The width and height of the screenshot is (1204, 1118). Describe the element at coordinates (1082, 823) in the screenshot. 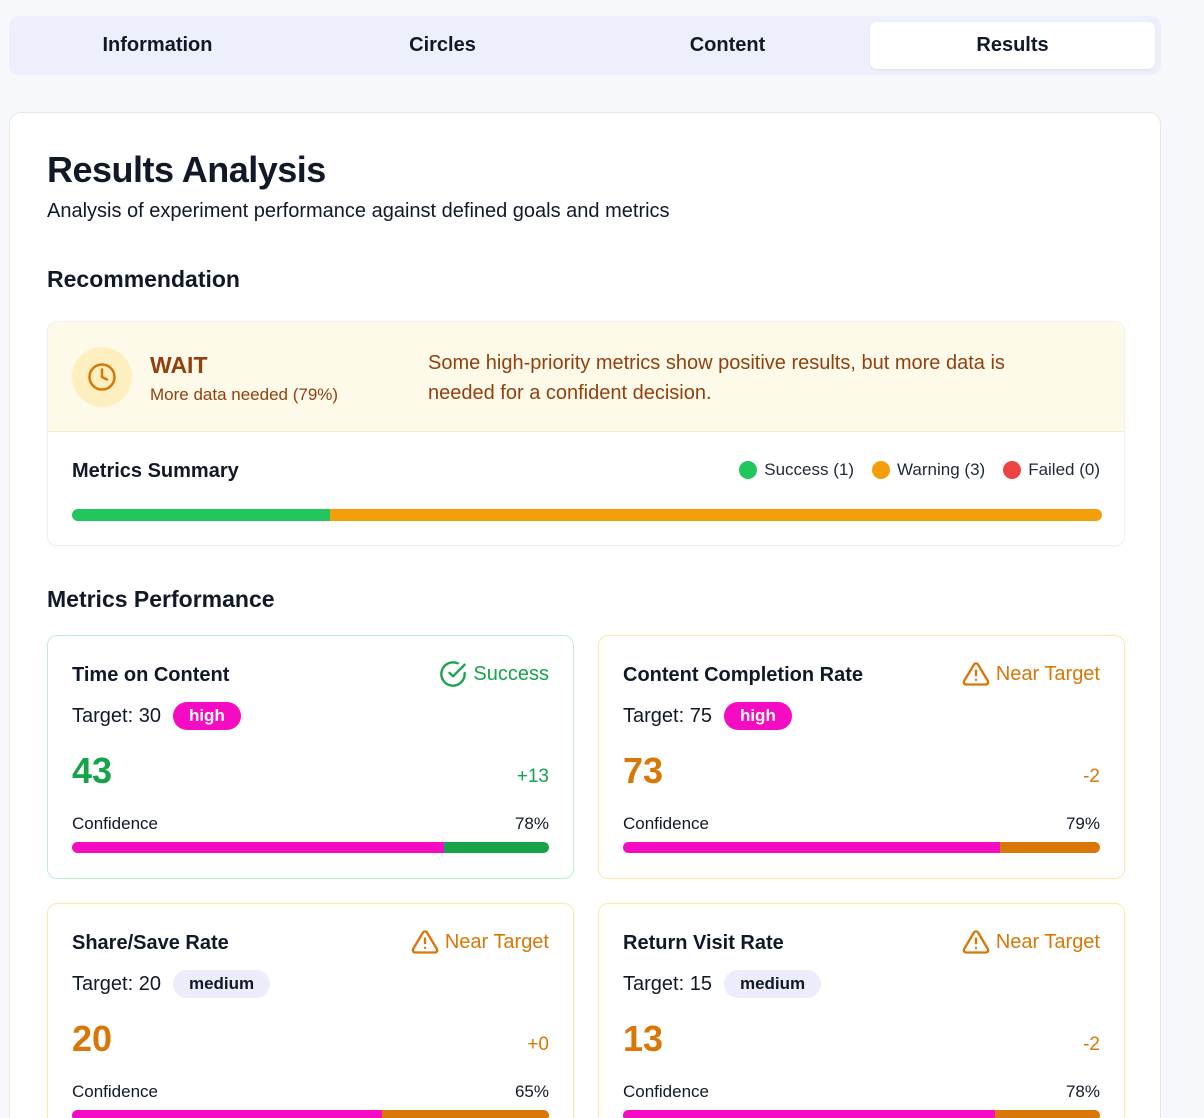

I see `confidence-value: 79%` at that location.